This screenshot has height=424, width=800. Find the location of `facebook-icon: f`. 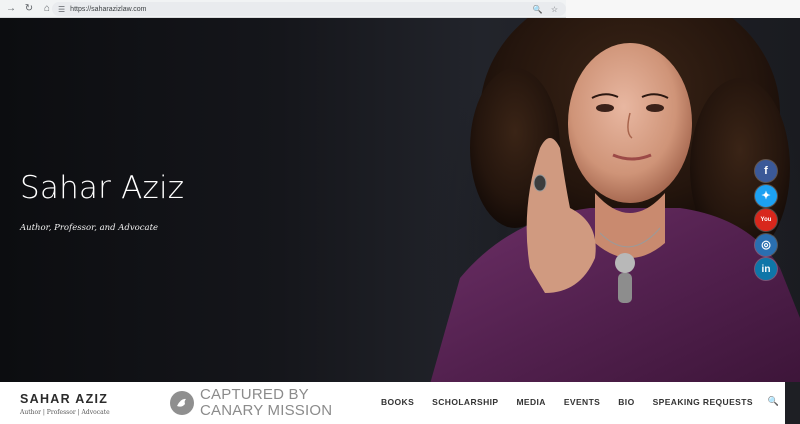

facebook-icon: f is located at coordinates (766, 171).